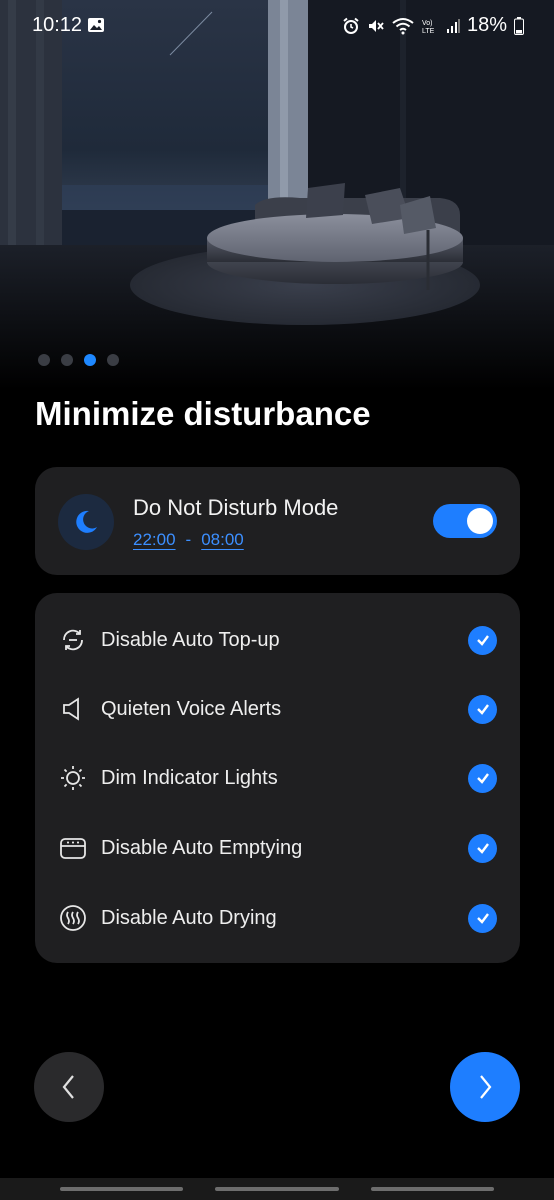  Describe the element at coordinates (486, 25) in the screenshot. I see `battery-percent: 18%` at that location.